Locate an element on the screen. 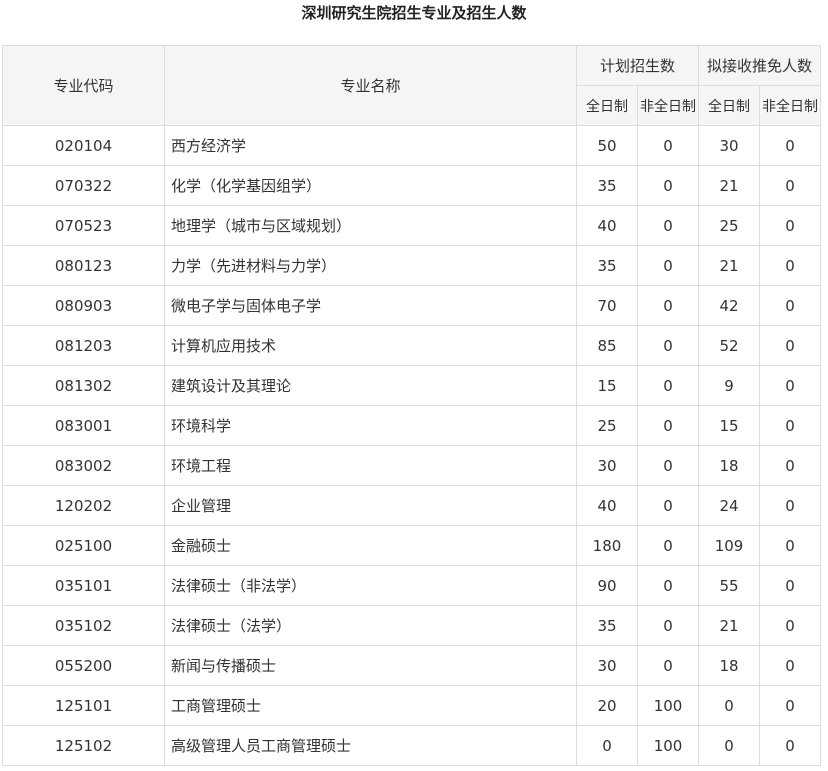 The height and width of the screenshot is (771, 828). cell-code: 055200 is located at coordinates (83, 665).